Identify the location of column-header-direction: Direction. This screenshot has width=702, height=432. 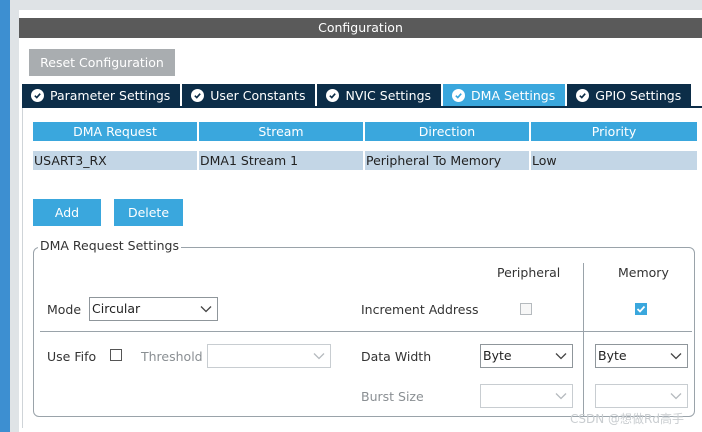
(448, 131).